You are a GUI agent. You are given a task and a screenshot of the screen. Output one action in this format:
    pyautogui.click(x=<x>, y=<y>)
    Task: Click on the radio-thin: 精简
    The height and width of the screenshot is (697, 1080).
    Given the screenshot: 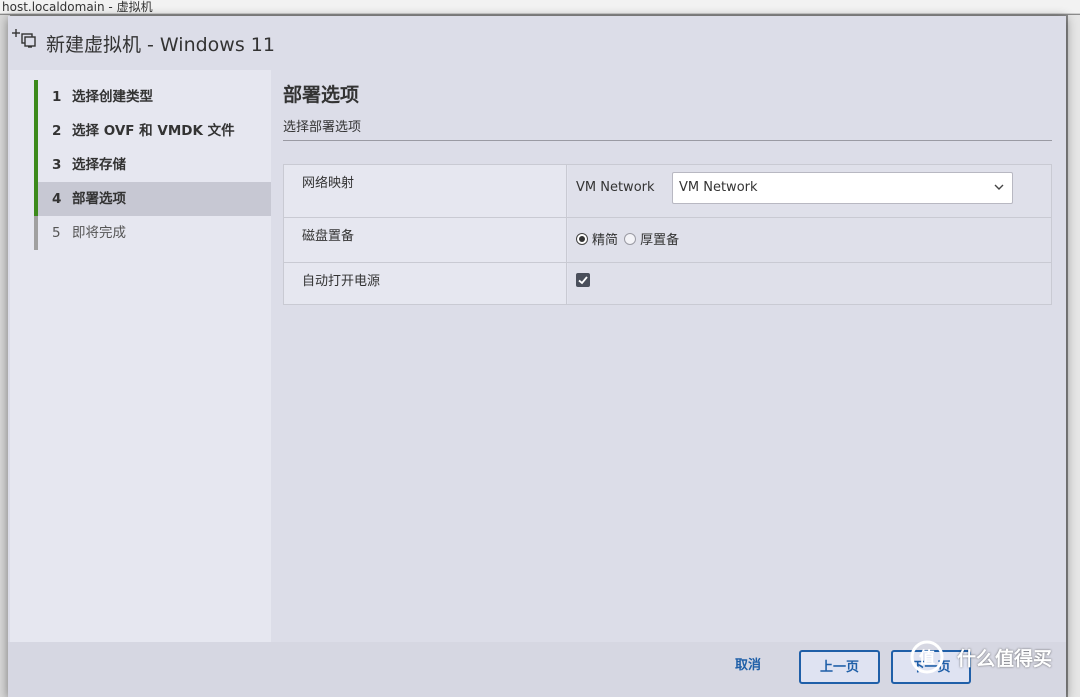 What is the action you would take?
    pyautogui.click(x=597, y=238)
    